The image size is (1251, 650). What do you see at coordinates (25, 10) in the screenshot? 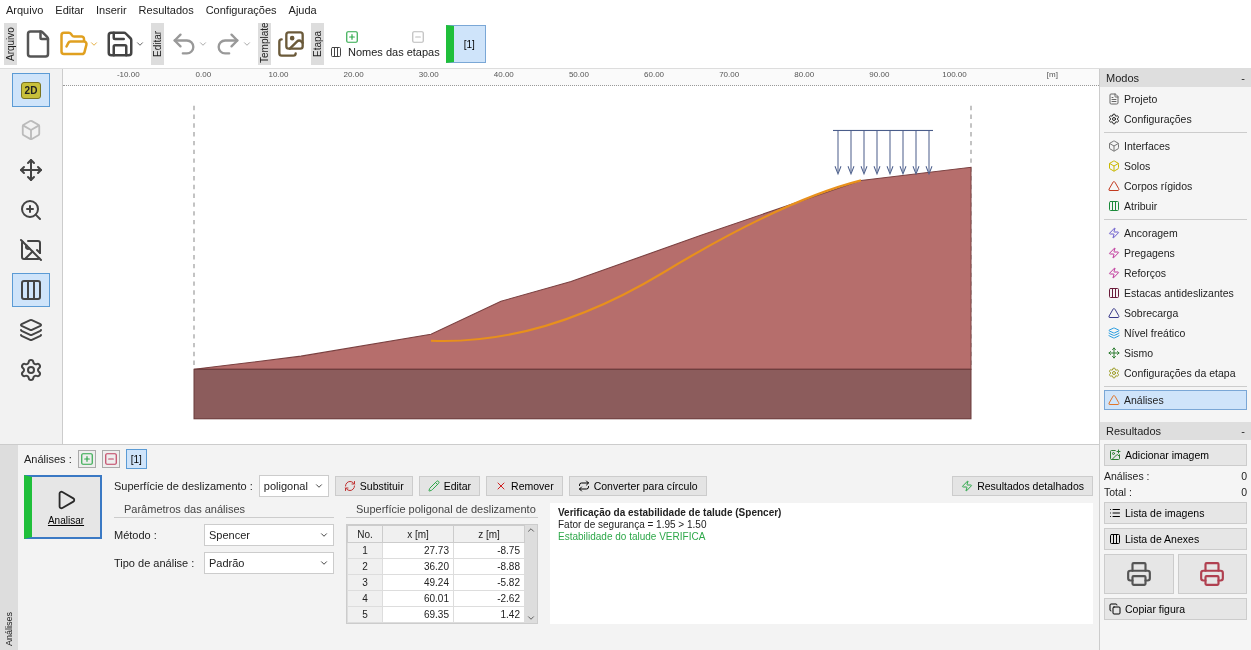
I see `menu-item: Arquivo` at bounding box center [25, 10].